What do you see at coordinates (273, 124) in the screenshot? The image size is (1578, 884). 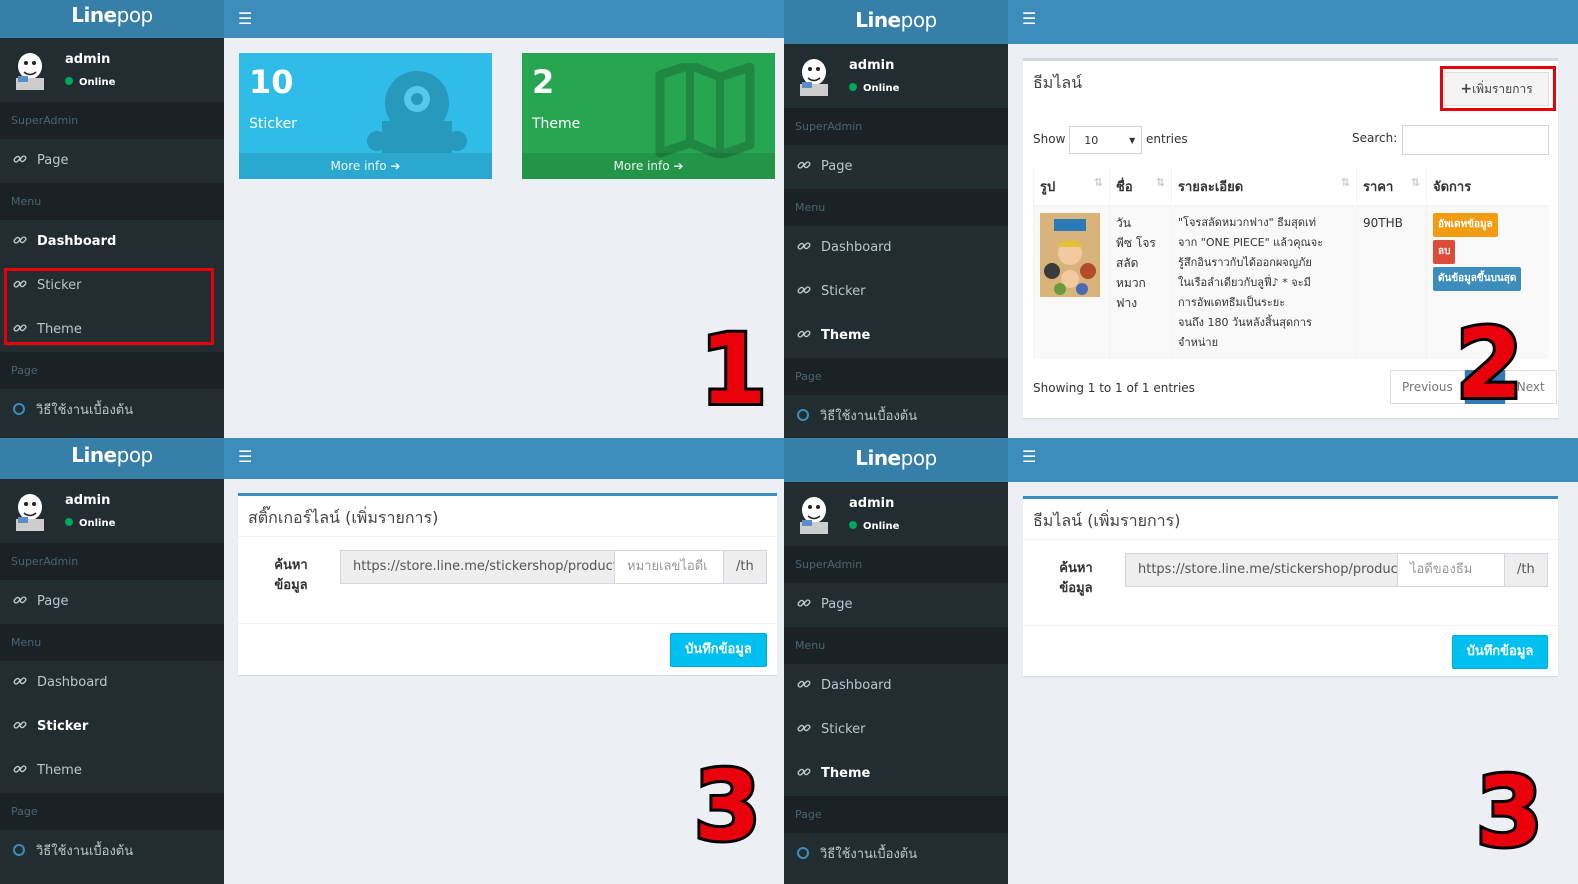 I see `sticker-card-label: Sticker` at bounding box center [273, 124].